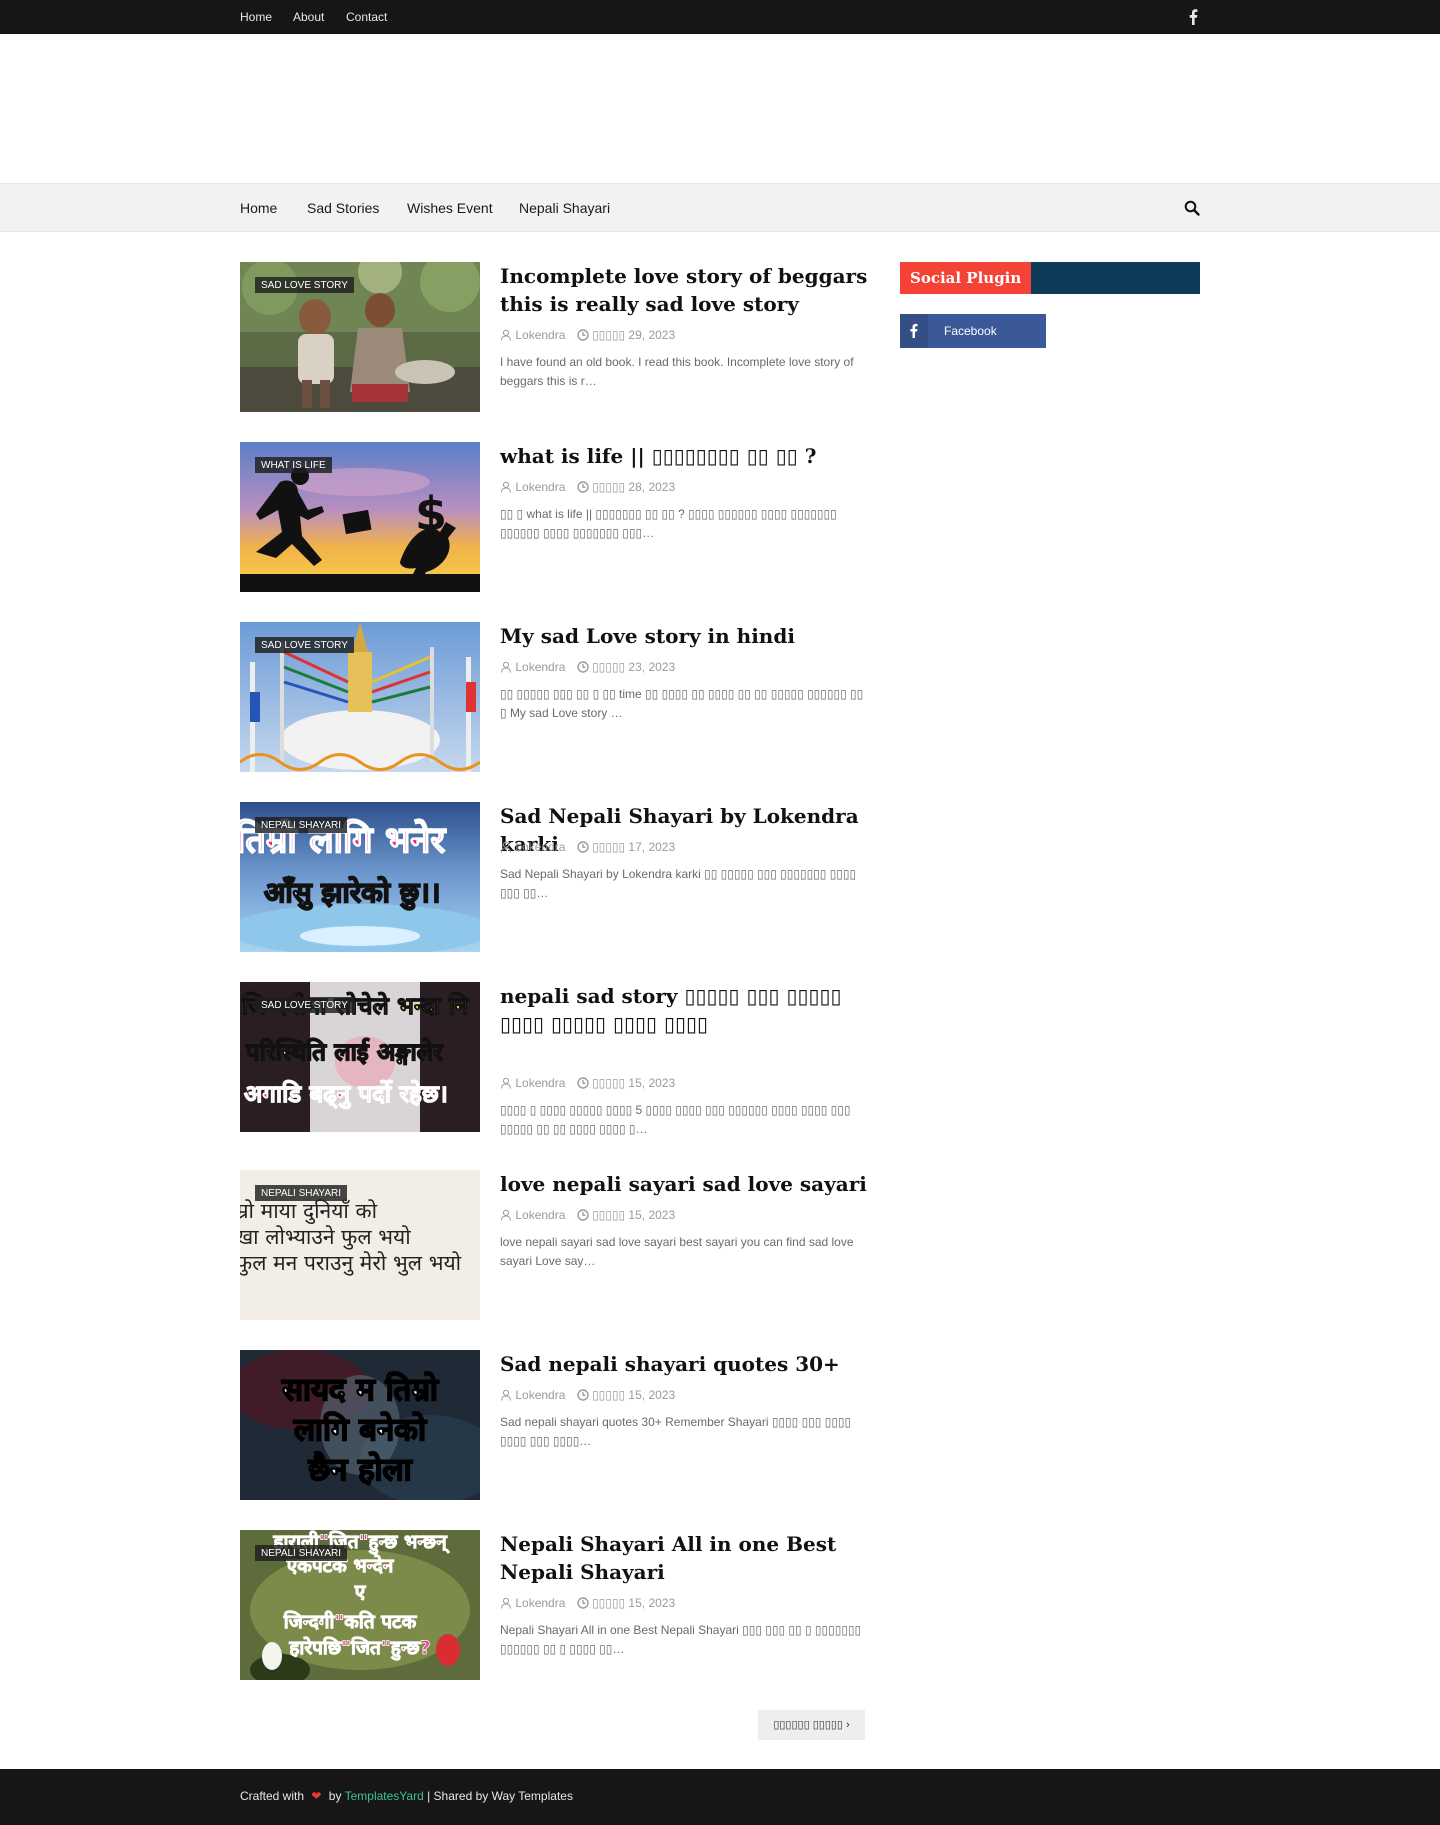 This screenshot has height=1825, width=1440. I want to click on older-posts-button: ▯▯▯▯▯▯ ▯▯▯▯▯ ›, so click(811, 1725).